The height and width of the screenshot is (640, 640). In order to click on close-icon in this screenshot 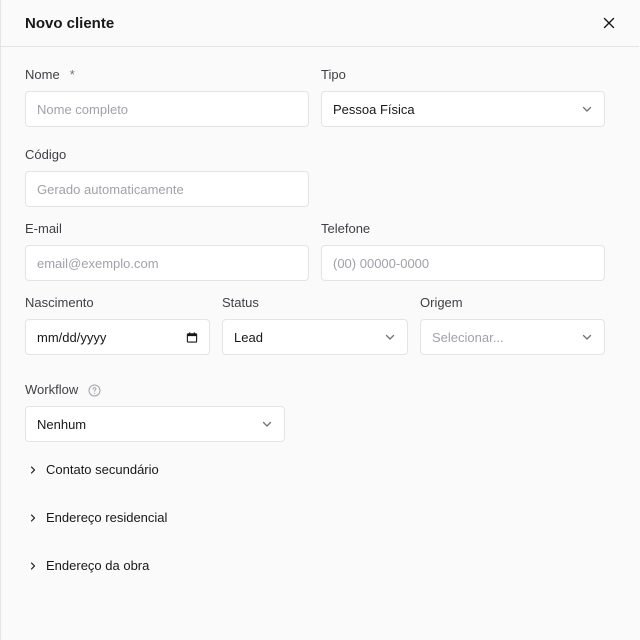, I will do `click(609, 23)`.